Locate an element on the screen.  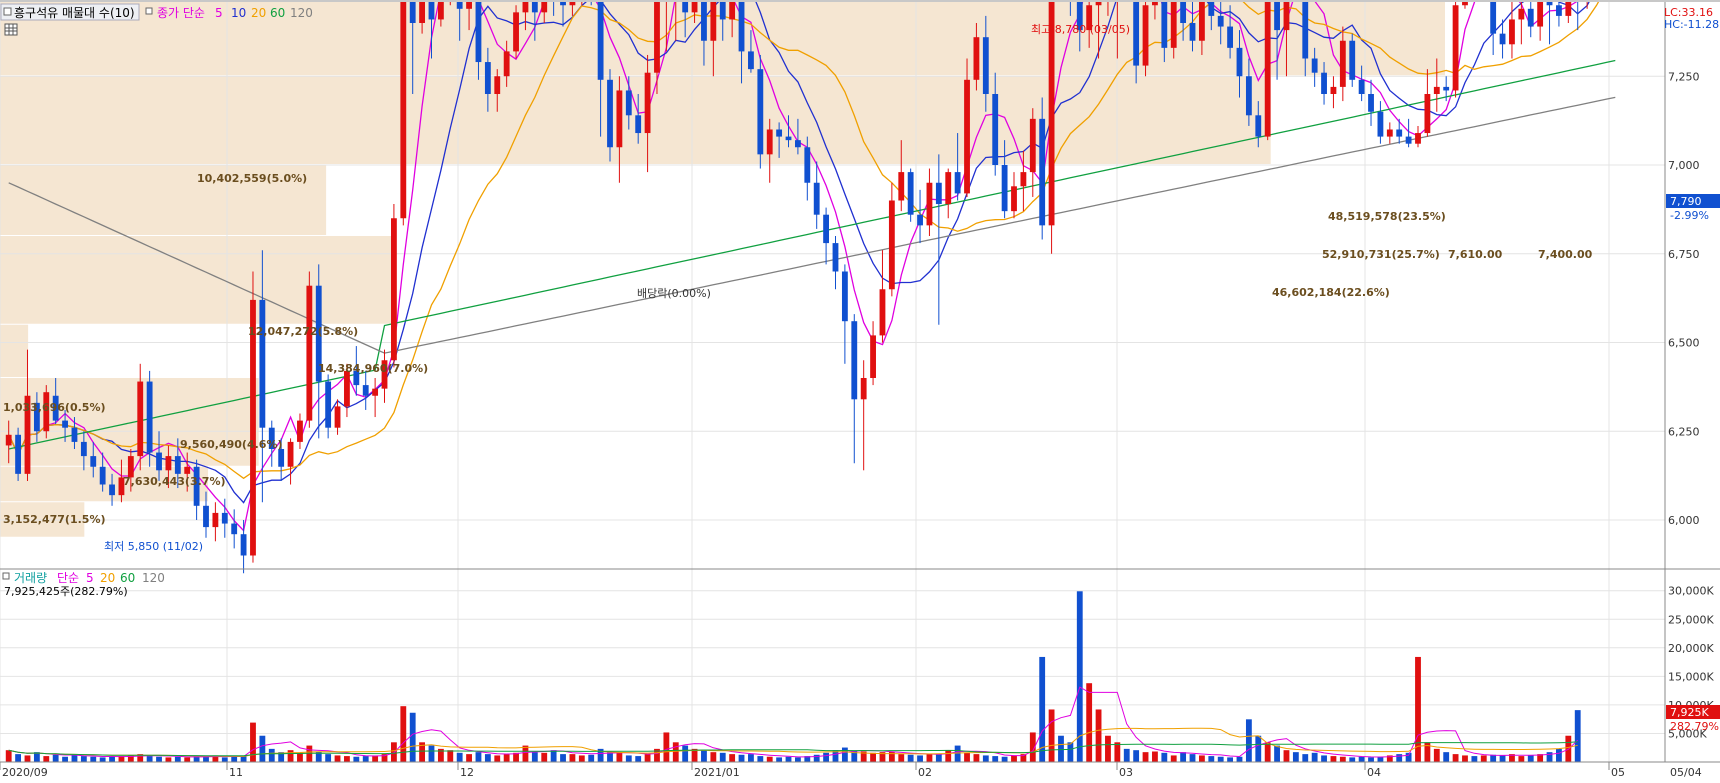
price-tick-2: 6,500 is located at coordinates (1684, 343).